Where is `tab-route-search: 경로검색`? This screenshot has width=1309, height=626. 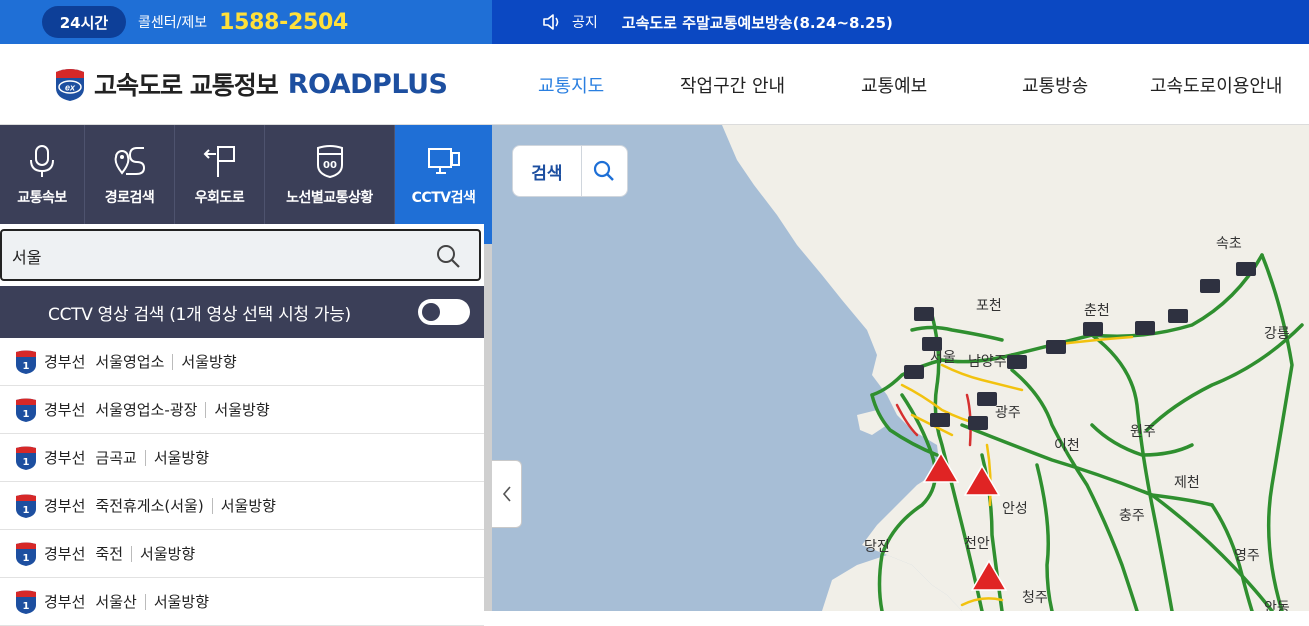 tab-route-search: 경로검색 is located at coordinates (130, 174).